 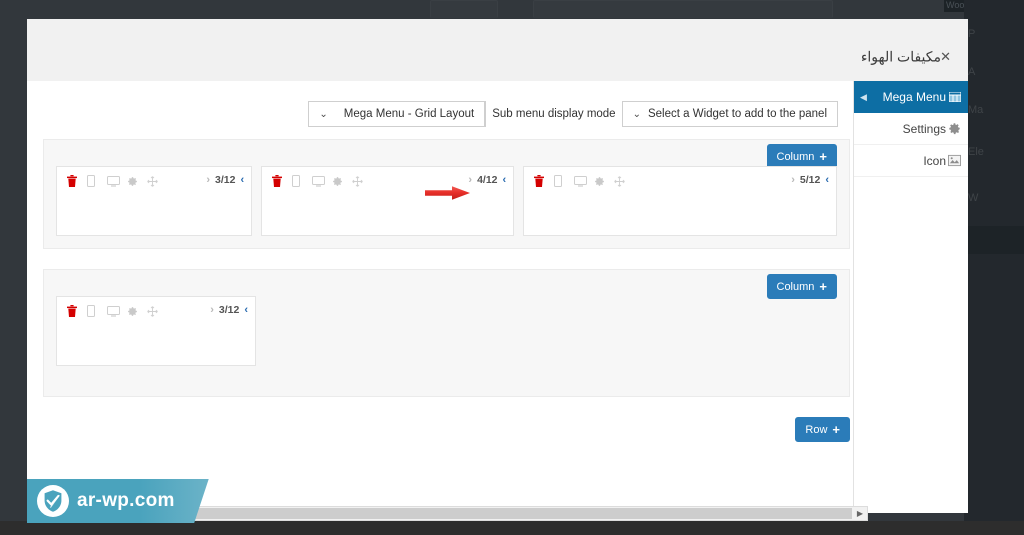 I want to click on add-row-button: Row +, so click(x=822, y=429).